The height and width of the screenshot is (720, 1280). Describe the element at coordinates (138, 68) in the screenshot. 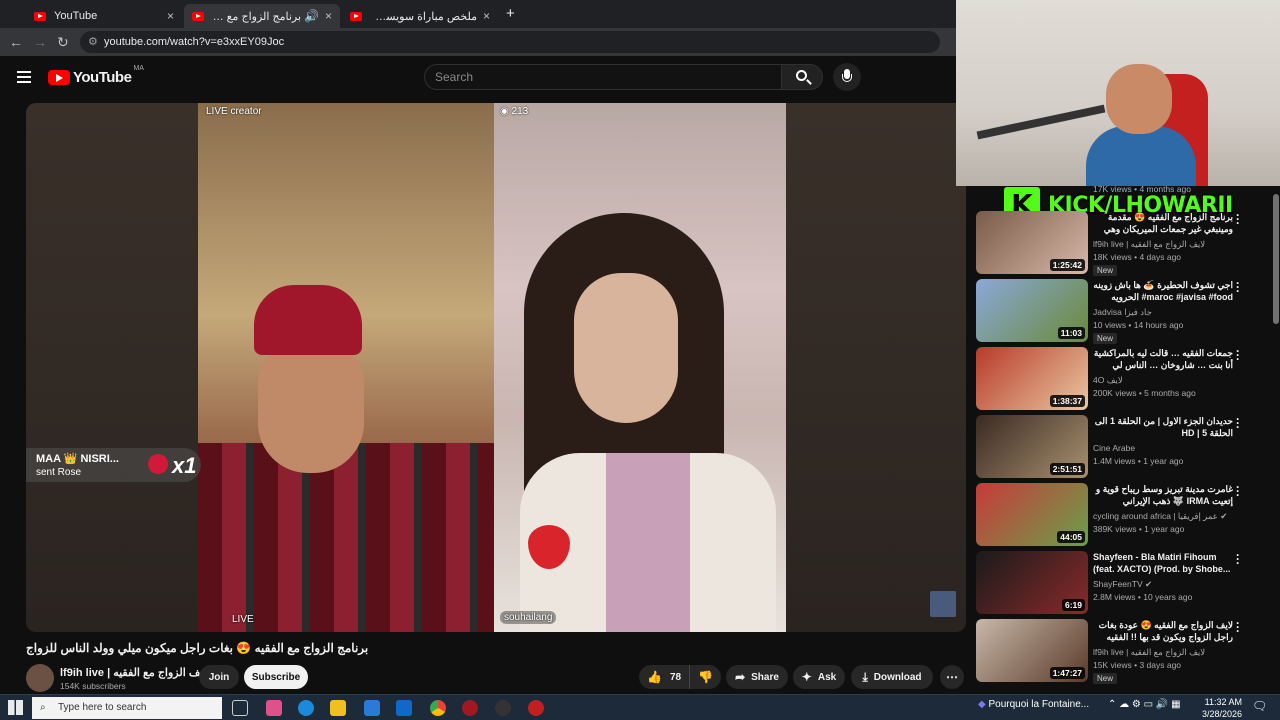

I see `country-code: MA` at that location.